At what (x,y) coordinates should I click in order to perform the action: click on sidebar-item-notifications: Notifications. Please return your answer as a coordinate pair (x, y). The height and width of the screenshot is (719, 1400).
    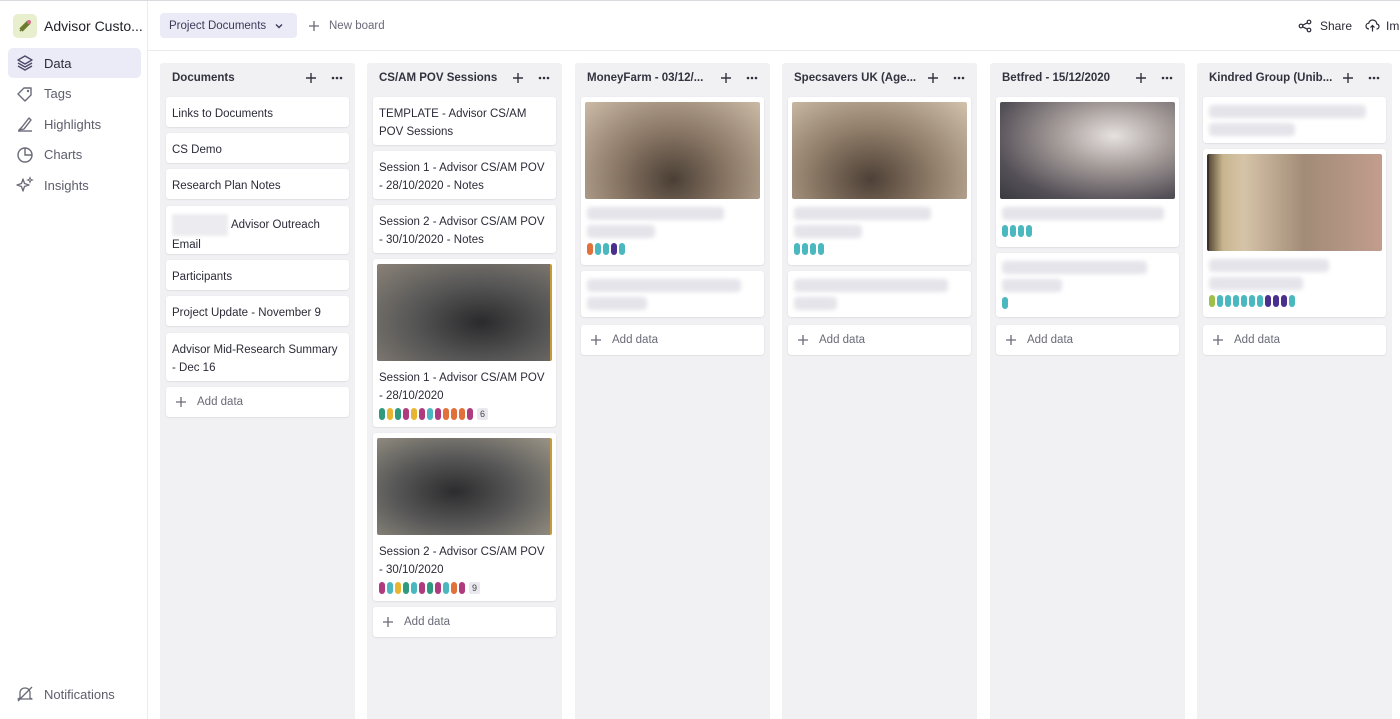
    Looking at the image, I should click on (65, 694).